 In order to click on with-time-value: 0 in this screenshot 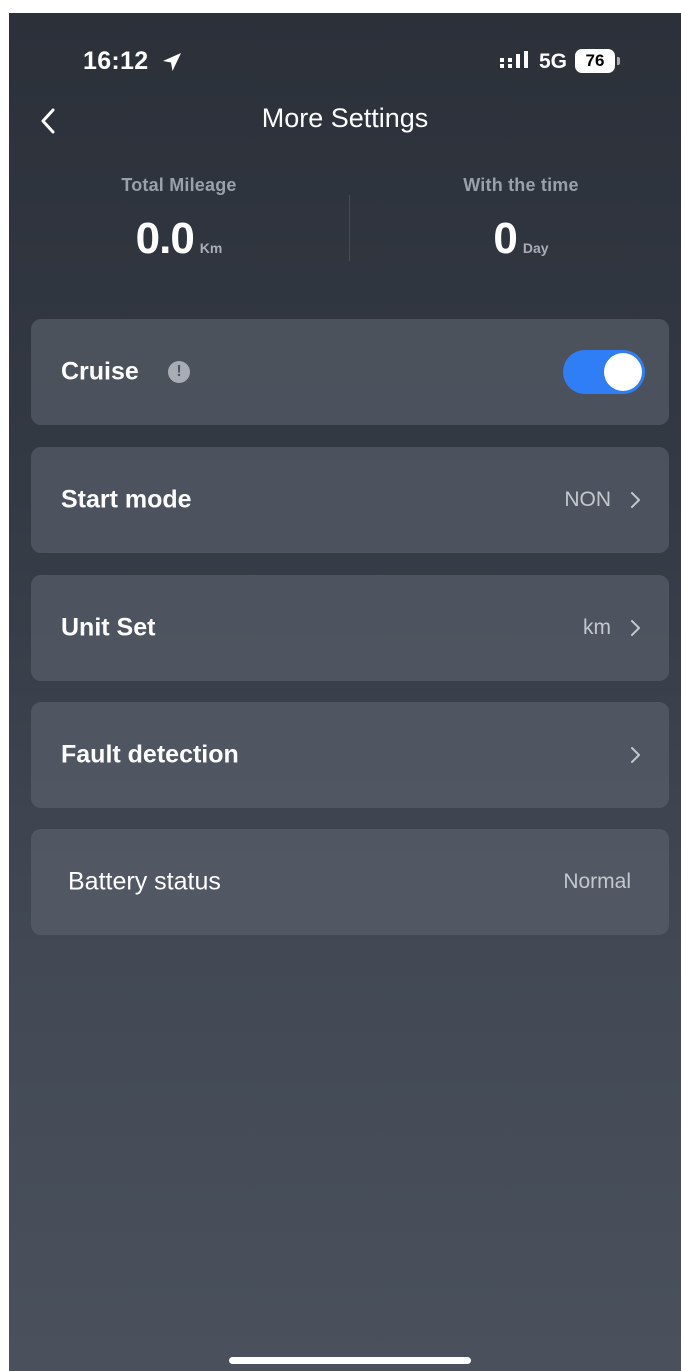, I will do `click(505, 238)`.